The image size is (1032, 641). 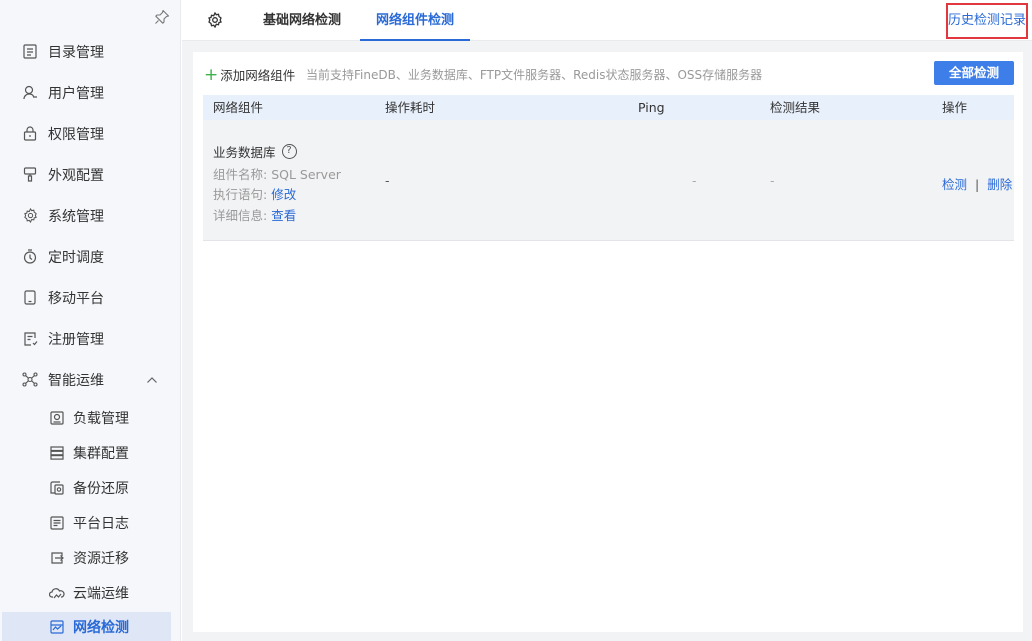 I want to click on sidebar-subitem-network: 网络检测, so click(x=86, y=626).